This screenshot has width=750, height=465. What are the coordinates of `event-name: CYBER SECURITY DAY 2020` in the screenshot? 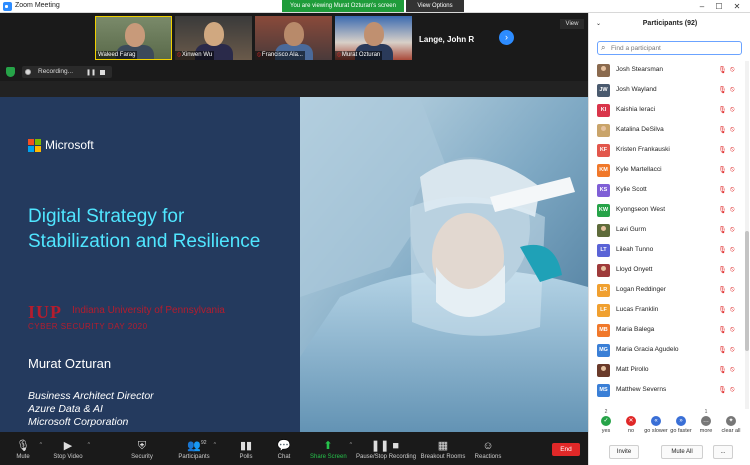 It's located at (88, 326).